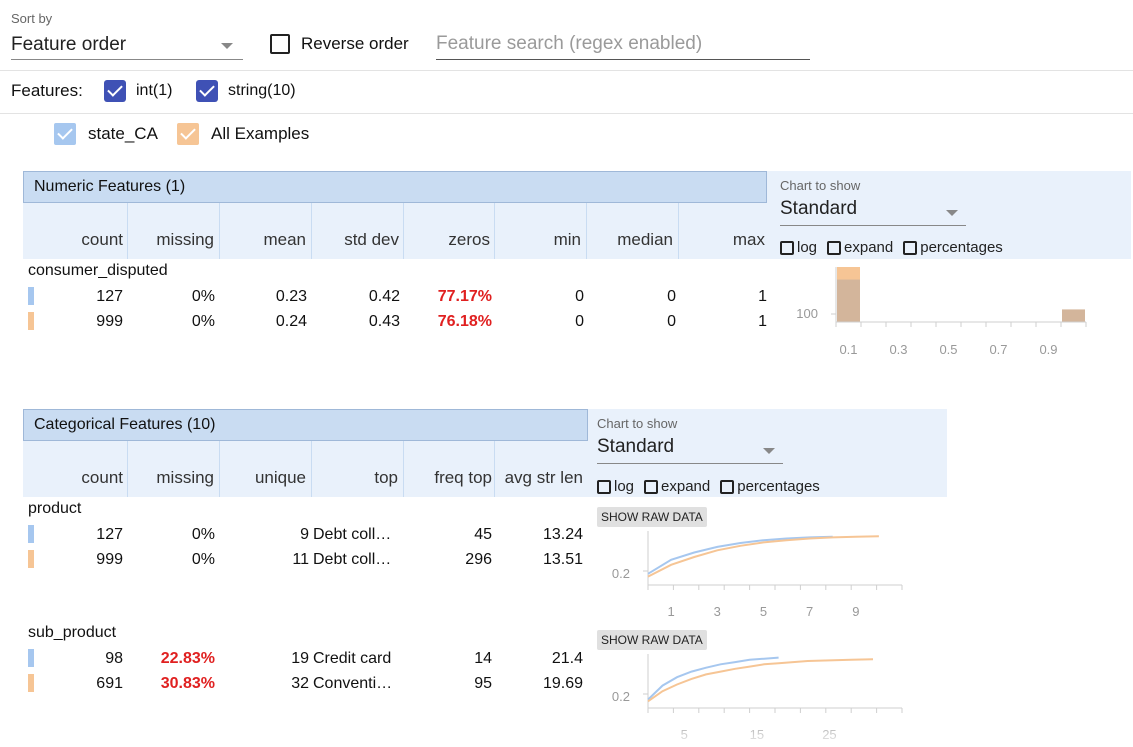 The height and width of the screenshot is (747, 1133). I want to click on column-header-median: median, so click(629, 240).